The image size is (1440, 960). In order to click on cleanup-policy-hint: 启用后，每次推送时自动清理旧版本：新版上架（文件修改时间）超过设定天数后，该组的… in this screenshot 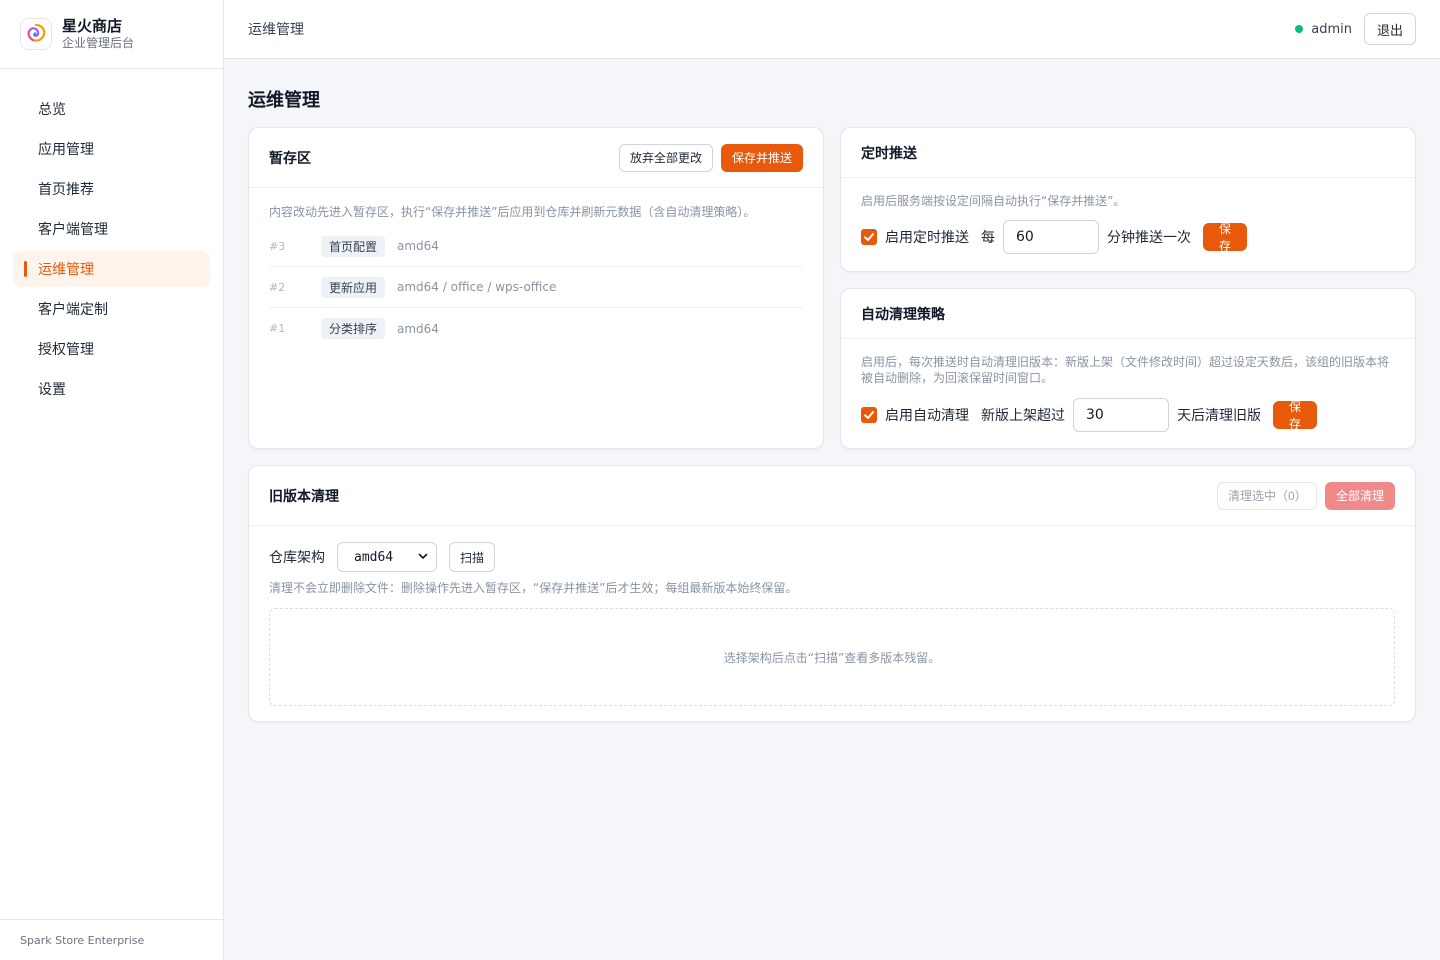, I will do `click(1125, 370)`.